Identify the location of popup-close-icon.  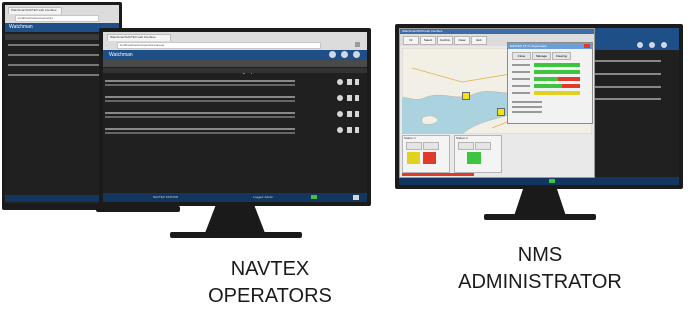
(587, 46).